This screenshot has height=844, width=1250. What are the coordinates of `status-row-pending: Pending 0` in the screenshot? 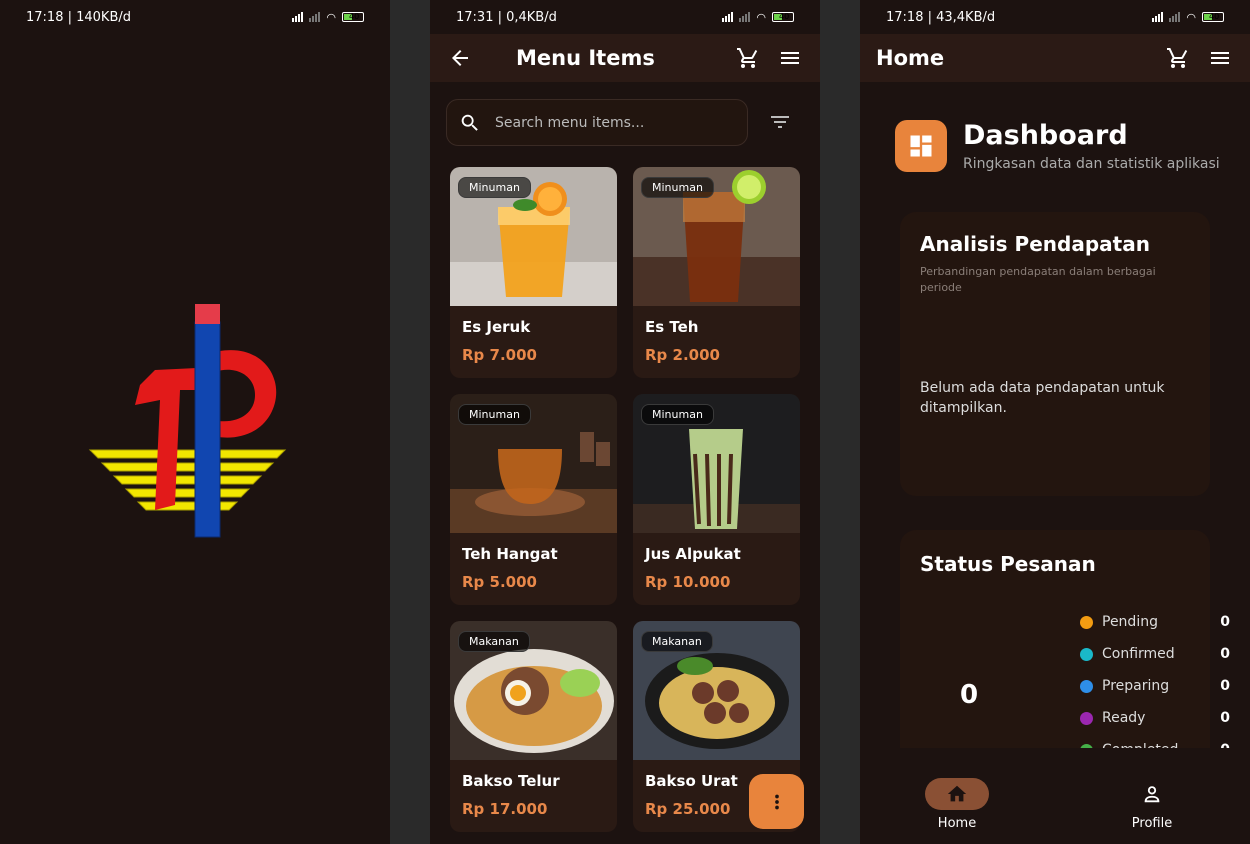 It's located at (1155, 622).